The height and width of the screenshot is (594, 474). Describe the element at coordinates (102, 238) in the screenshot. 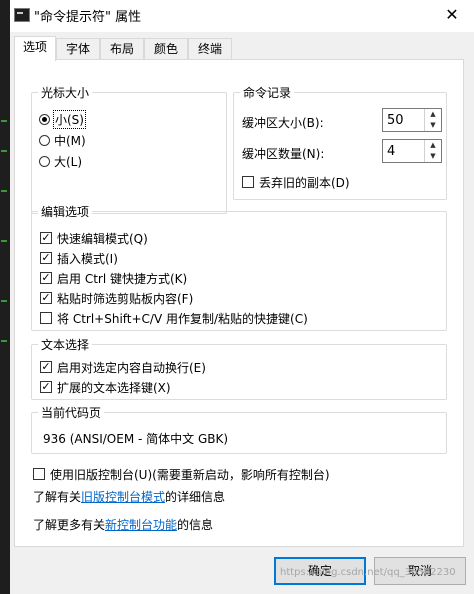

I see `quick-edit-mode-label: 快速编辑模式(Q)` at that location.